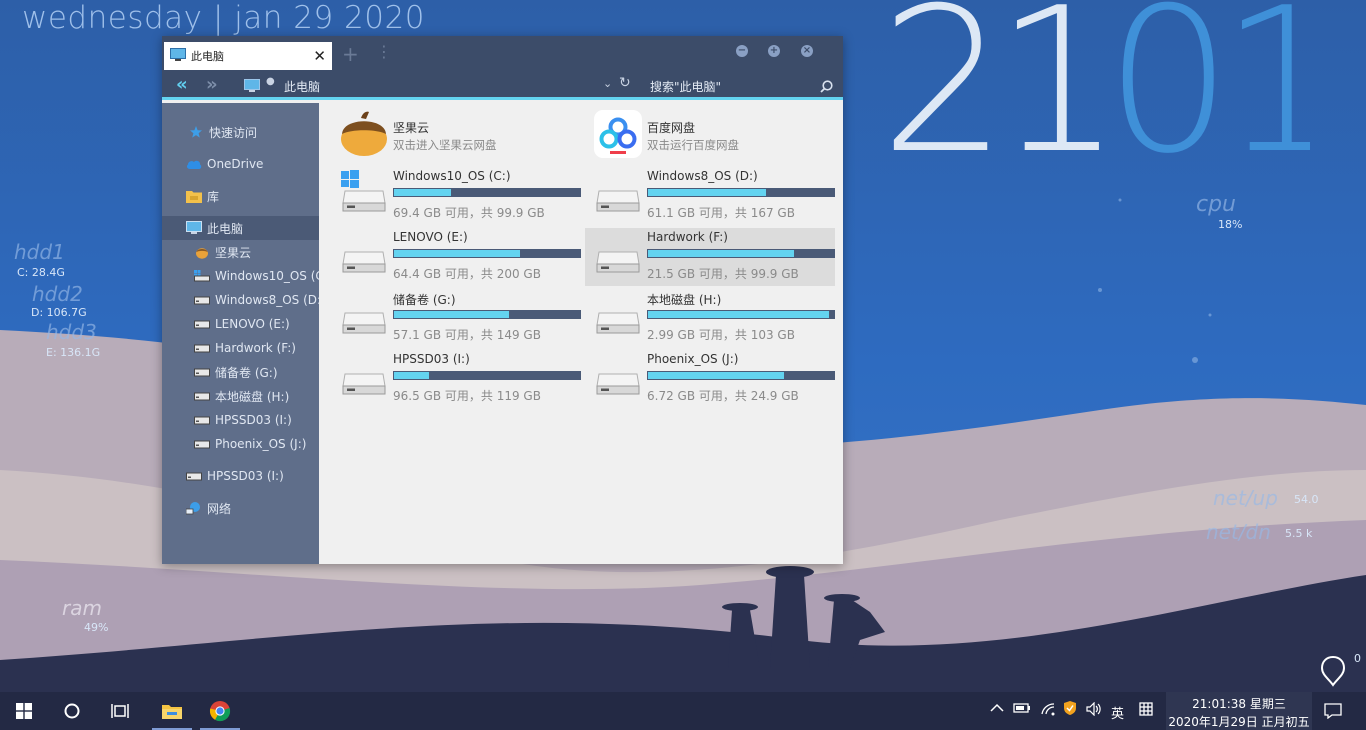  Describe the element at coordinates (997, 709) in the screenshot. I see `chevron-up-icon` at that location.